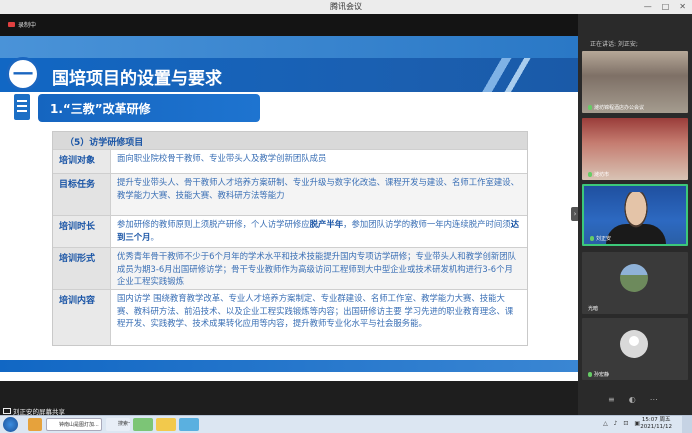  I want to click on row-label: 目标任务, so click(82, 194).